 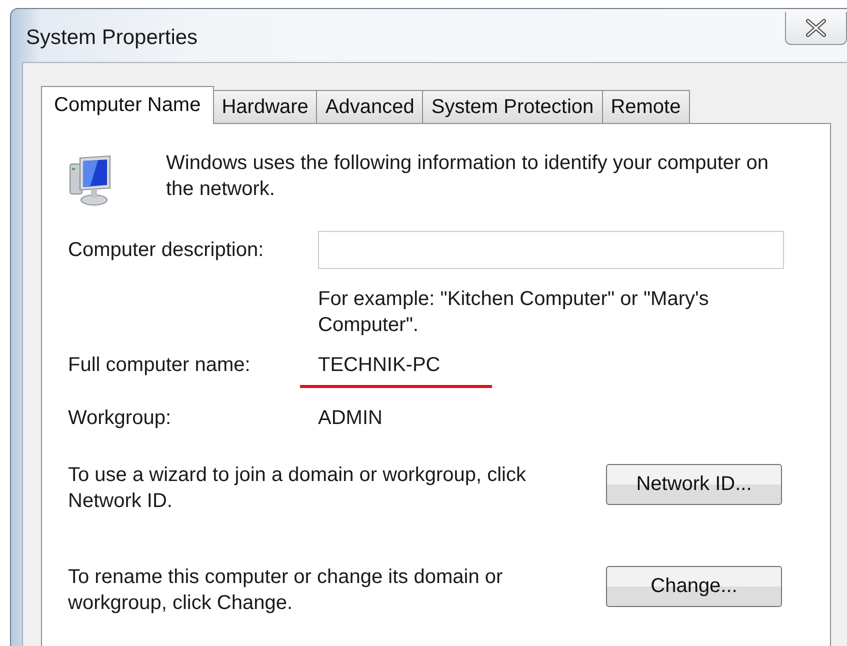 I want to click on field-label: Full computer name:, so click(x=160, y=365).